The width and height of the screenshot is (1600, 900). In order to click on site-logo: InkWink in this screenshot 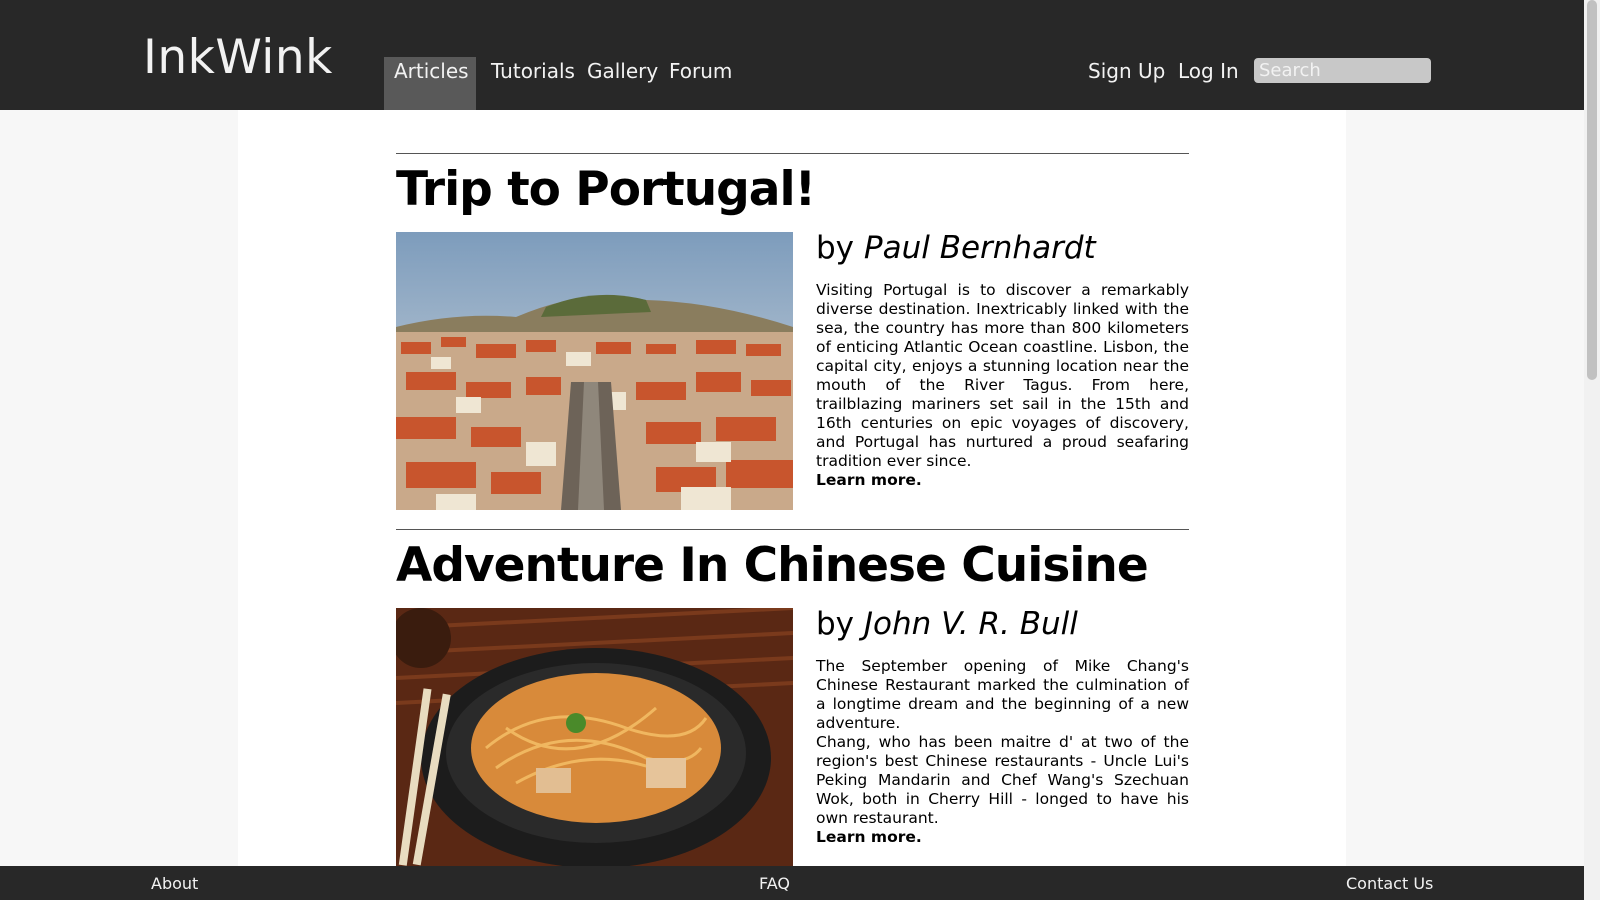, I will do `click(238, 57)`.